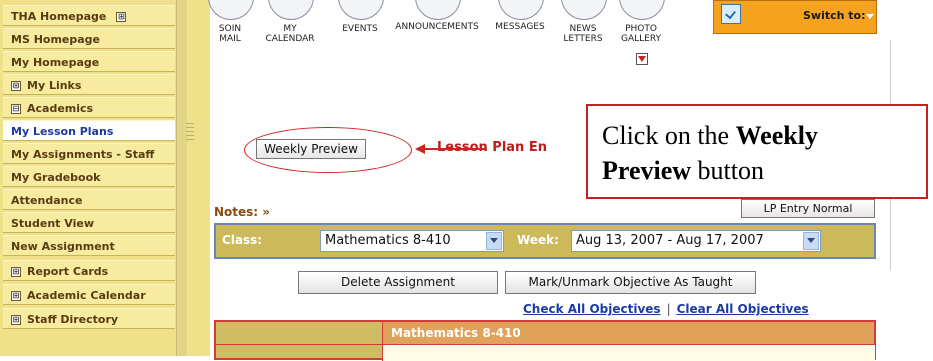  I want to click on week-select: Aug 13, 2007 - Aug 17, 2007, so click(696, 241).